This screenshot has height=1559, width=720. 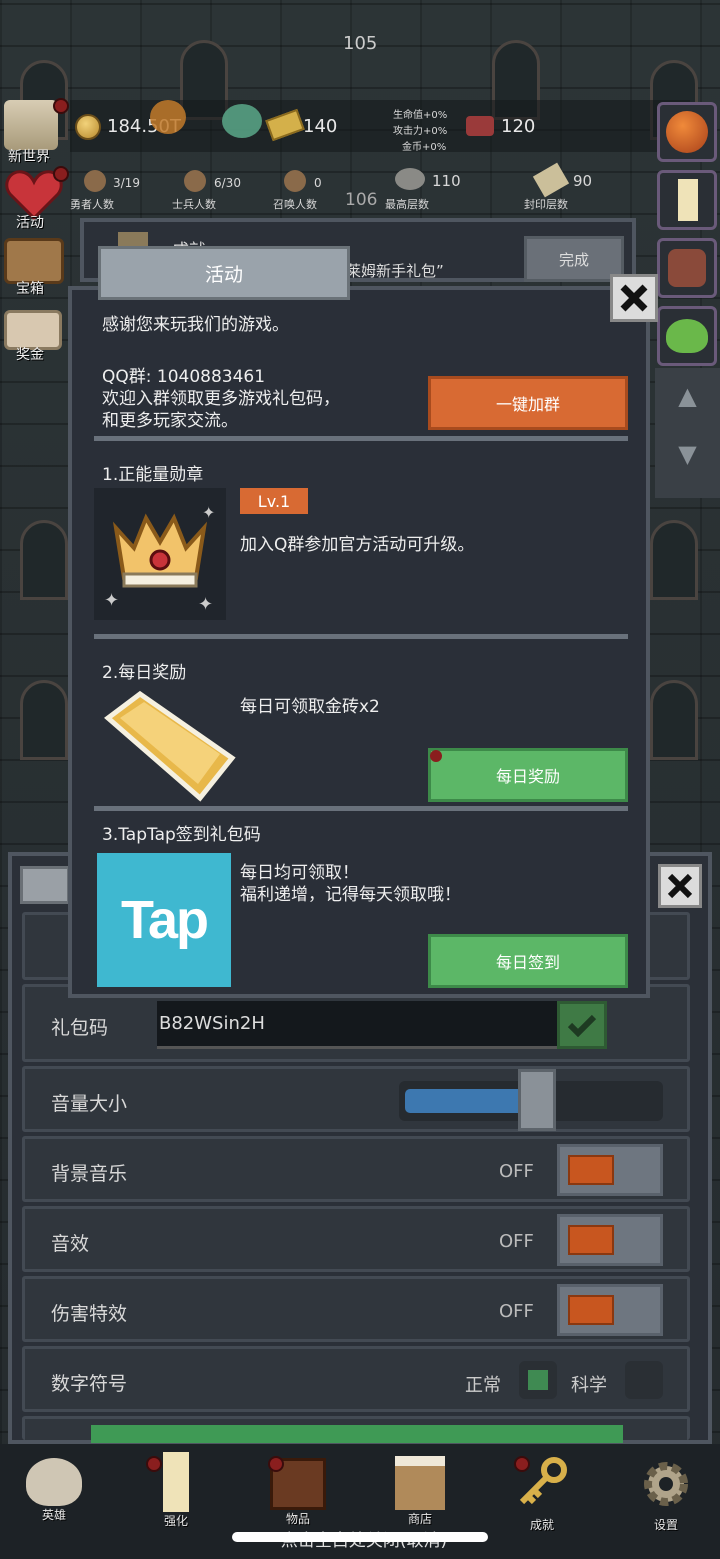 What do you see at coordinates (126, 183) in the screenshot?
I see `hero-count: 3/19` at bounding box center [126, 183].